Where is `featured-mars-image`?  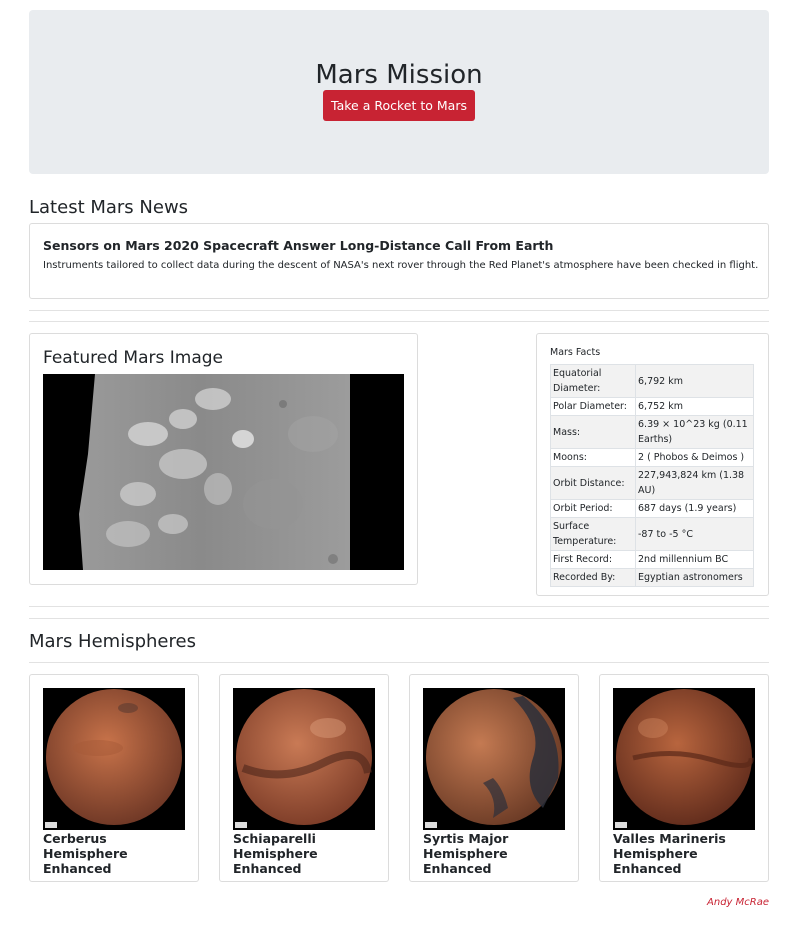 featured-mars-image is located at coordinates (223, 472).